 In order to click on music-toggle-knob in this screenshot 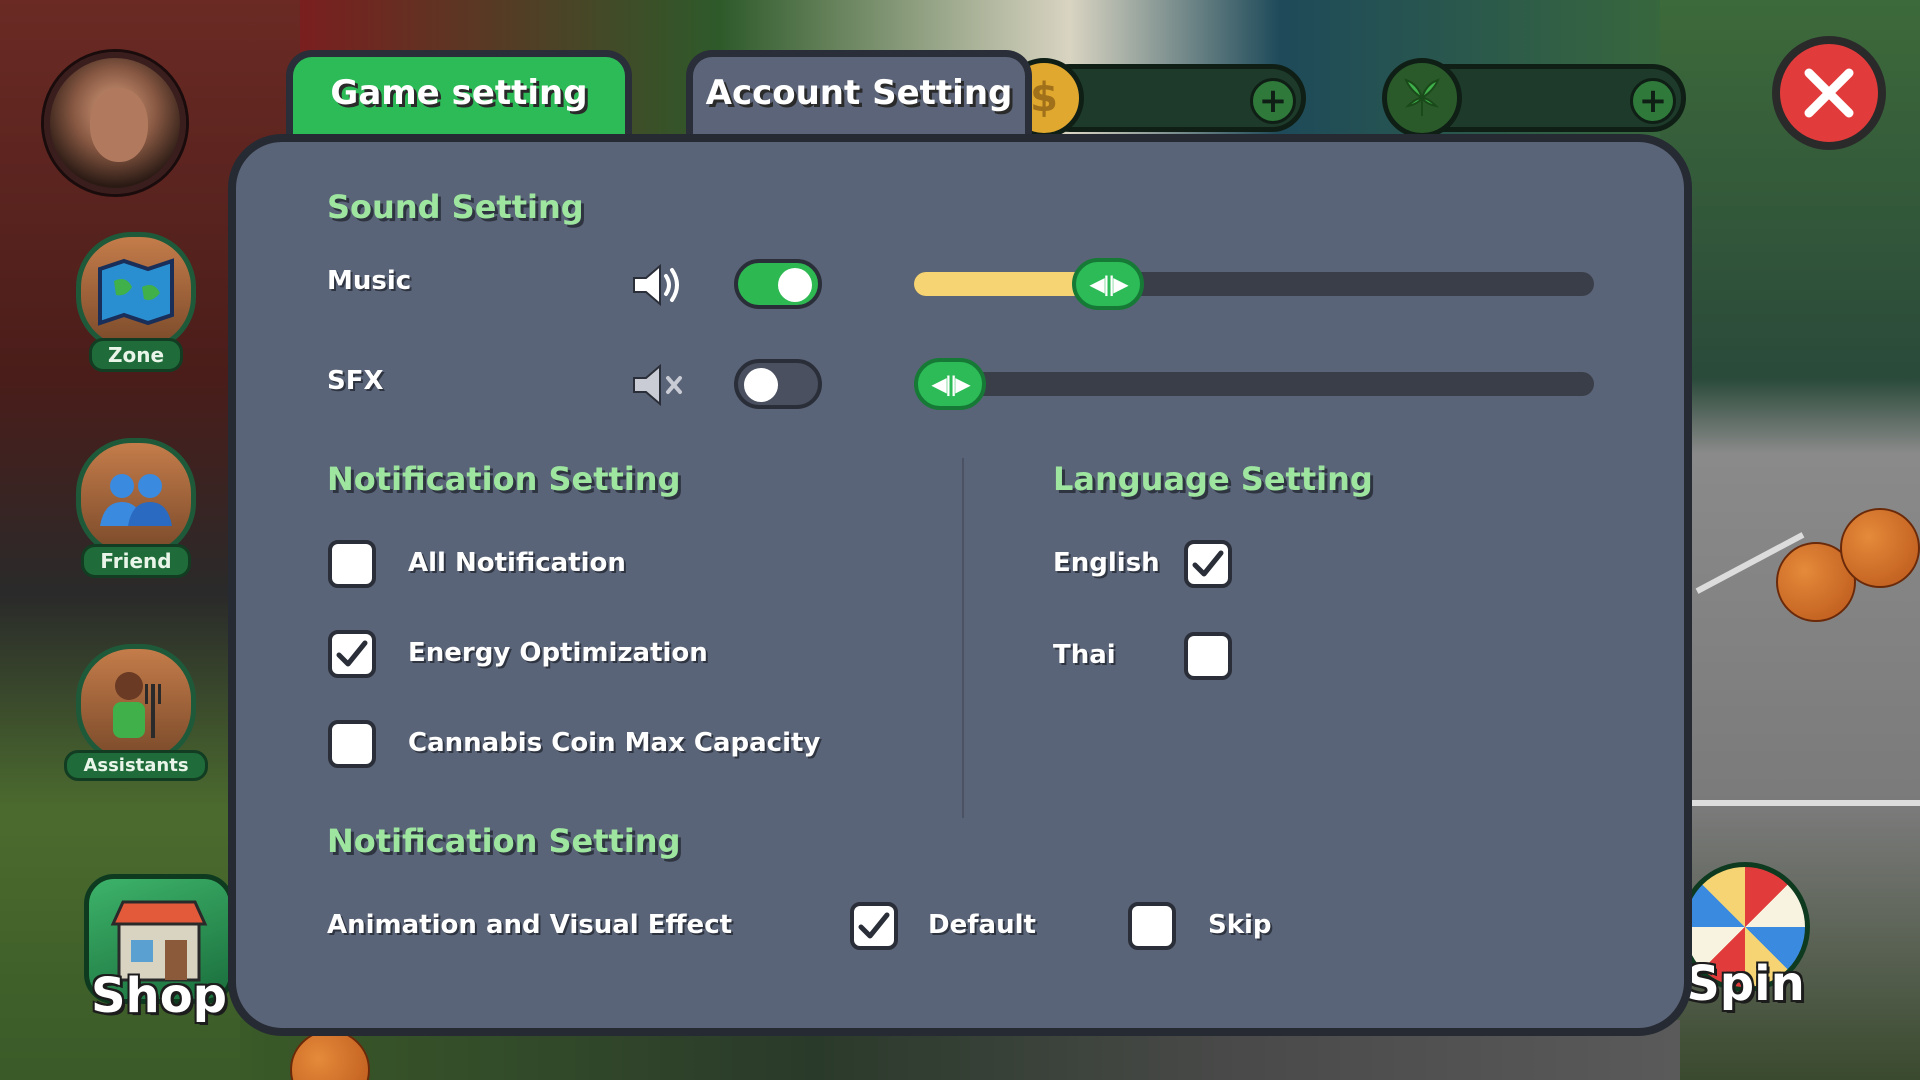, I will do `click(795, 285)`.